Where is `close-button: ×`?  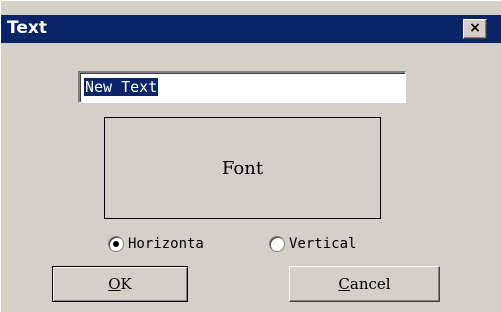
close-button: × is located at coordinates (475, 29).